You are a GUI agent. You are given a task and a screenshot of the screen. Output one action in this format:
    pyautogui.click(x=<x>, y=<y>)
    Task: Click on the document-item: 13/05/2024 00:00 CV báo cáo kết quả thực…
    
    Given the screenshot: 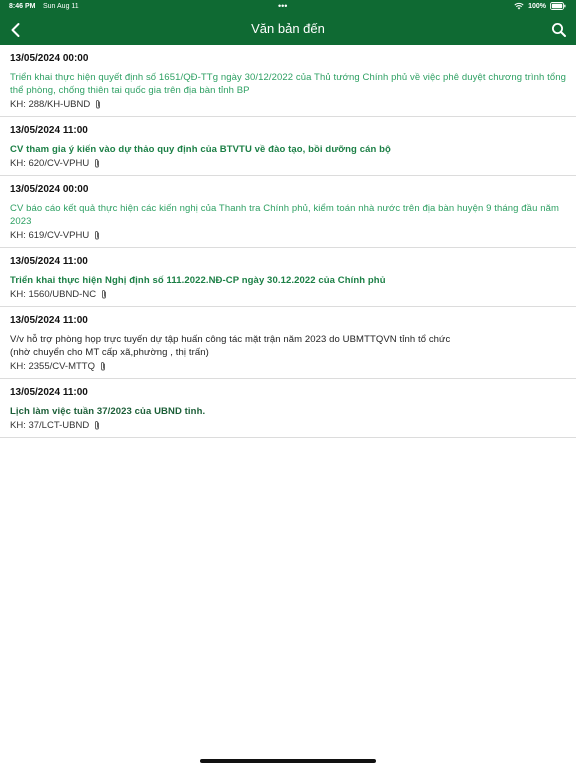 What is the action you would take?
    pyautogui.click(x=288, y=212)
    